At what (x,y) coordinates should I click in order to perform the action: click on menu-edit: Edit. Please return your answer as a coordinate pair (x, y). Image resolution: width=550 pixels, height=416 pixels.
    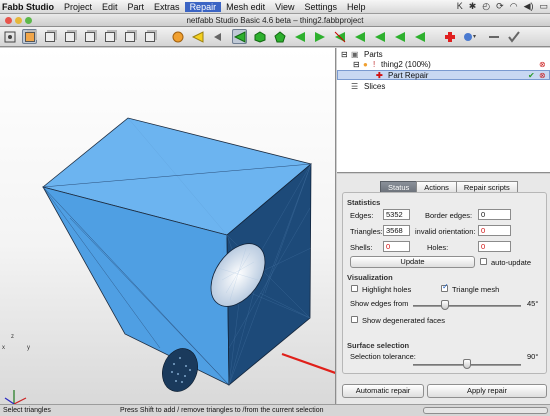
    Looking at the image, I should click on (110, 7).